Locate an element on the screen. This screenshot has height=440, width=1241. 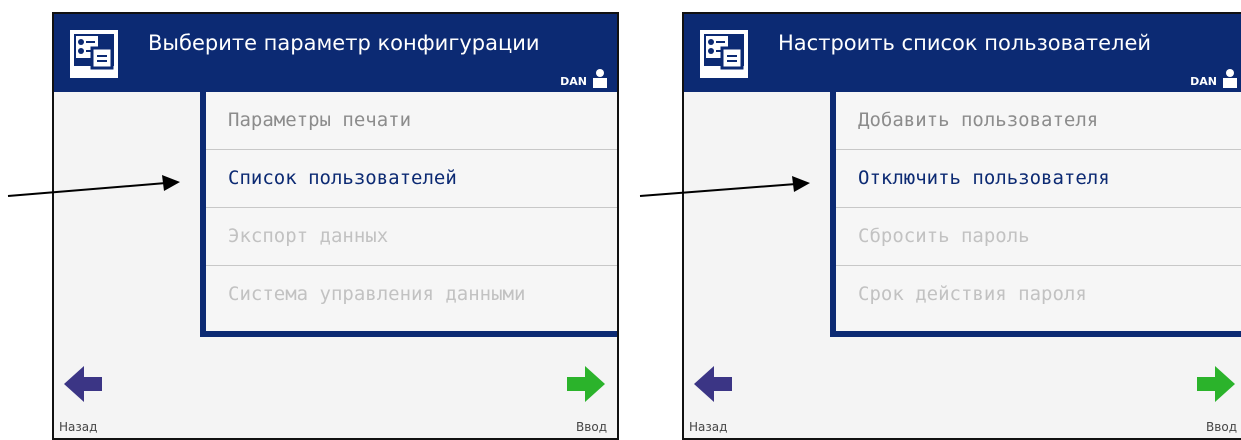
page-title: Выберите параметр конфигурации is located at coordinates (344, 43).